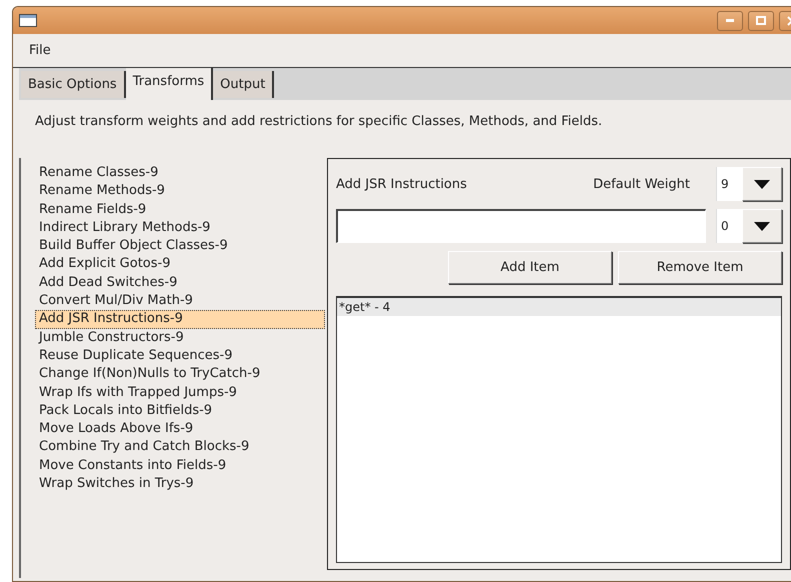 The image size is (791, 582). What do you see at coordinates (40, 50) in the screenshot?
I see `menu-item: File` at bounding box center [40, 50].